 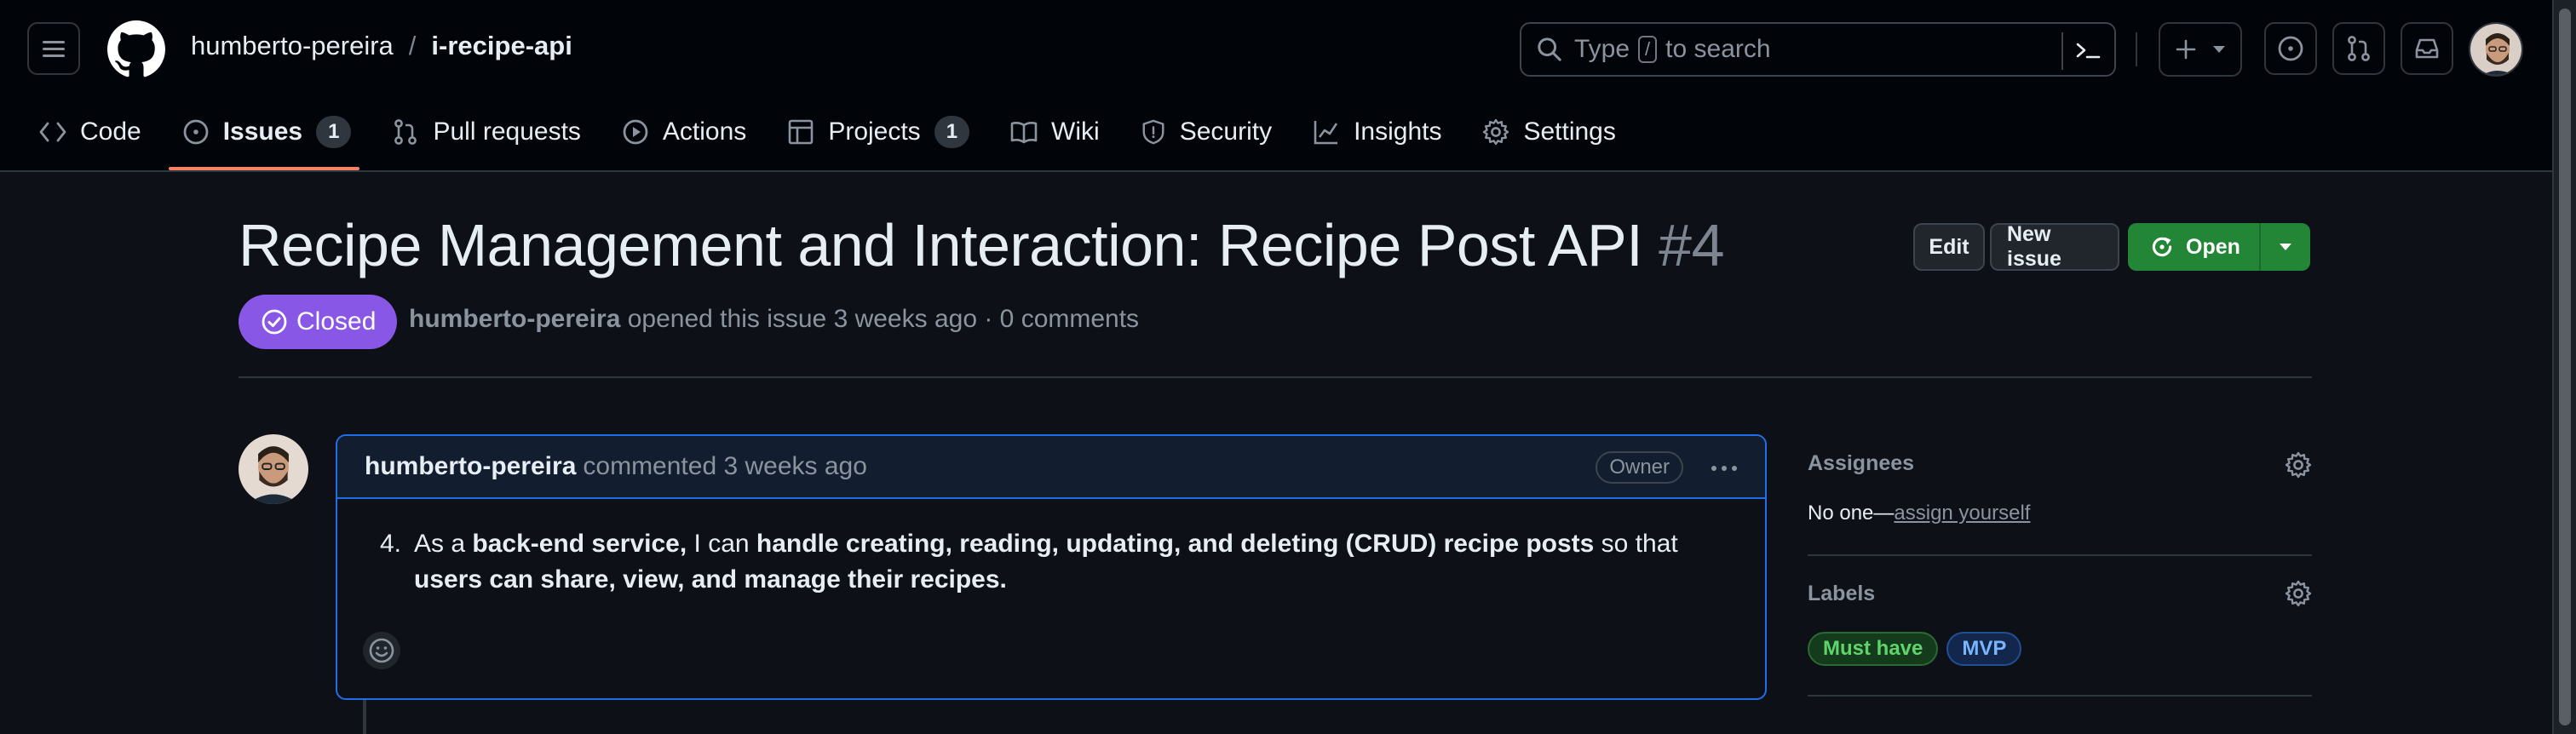 I want to click on tab-wiki: Wiki, so click(x=1055, y=132).